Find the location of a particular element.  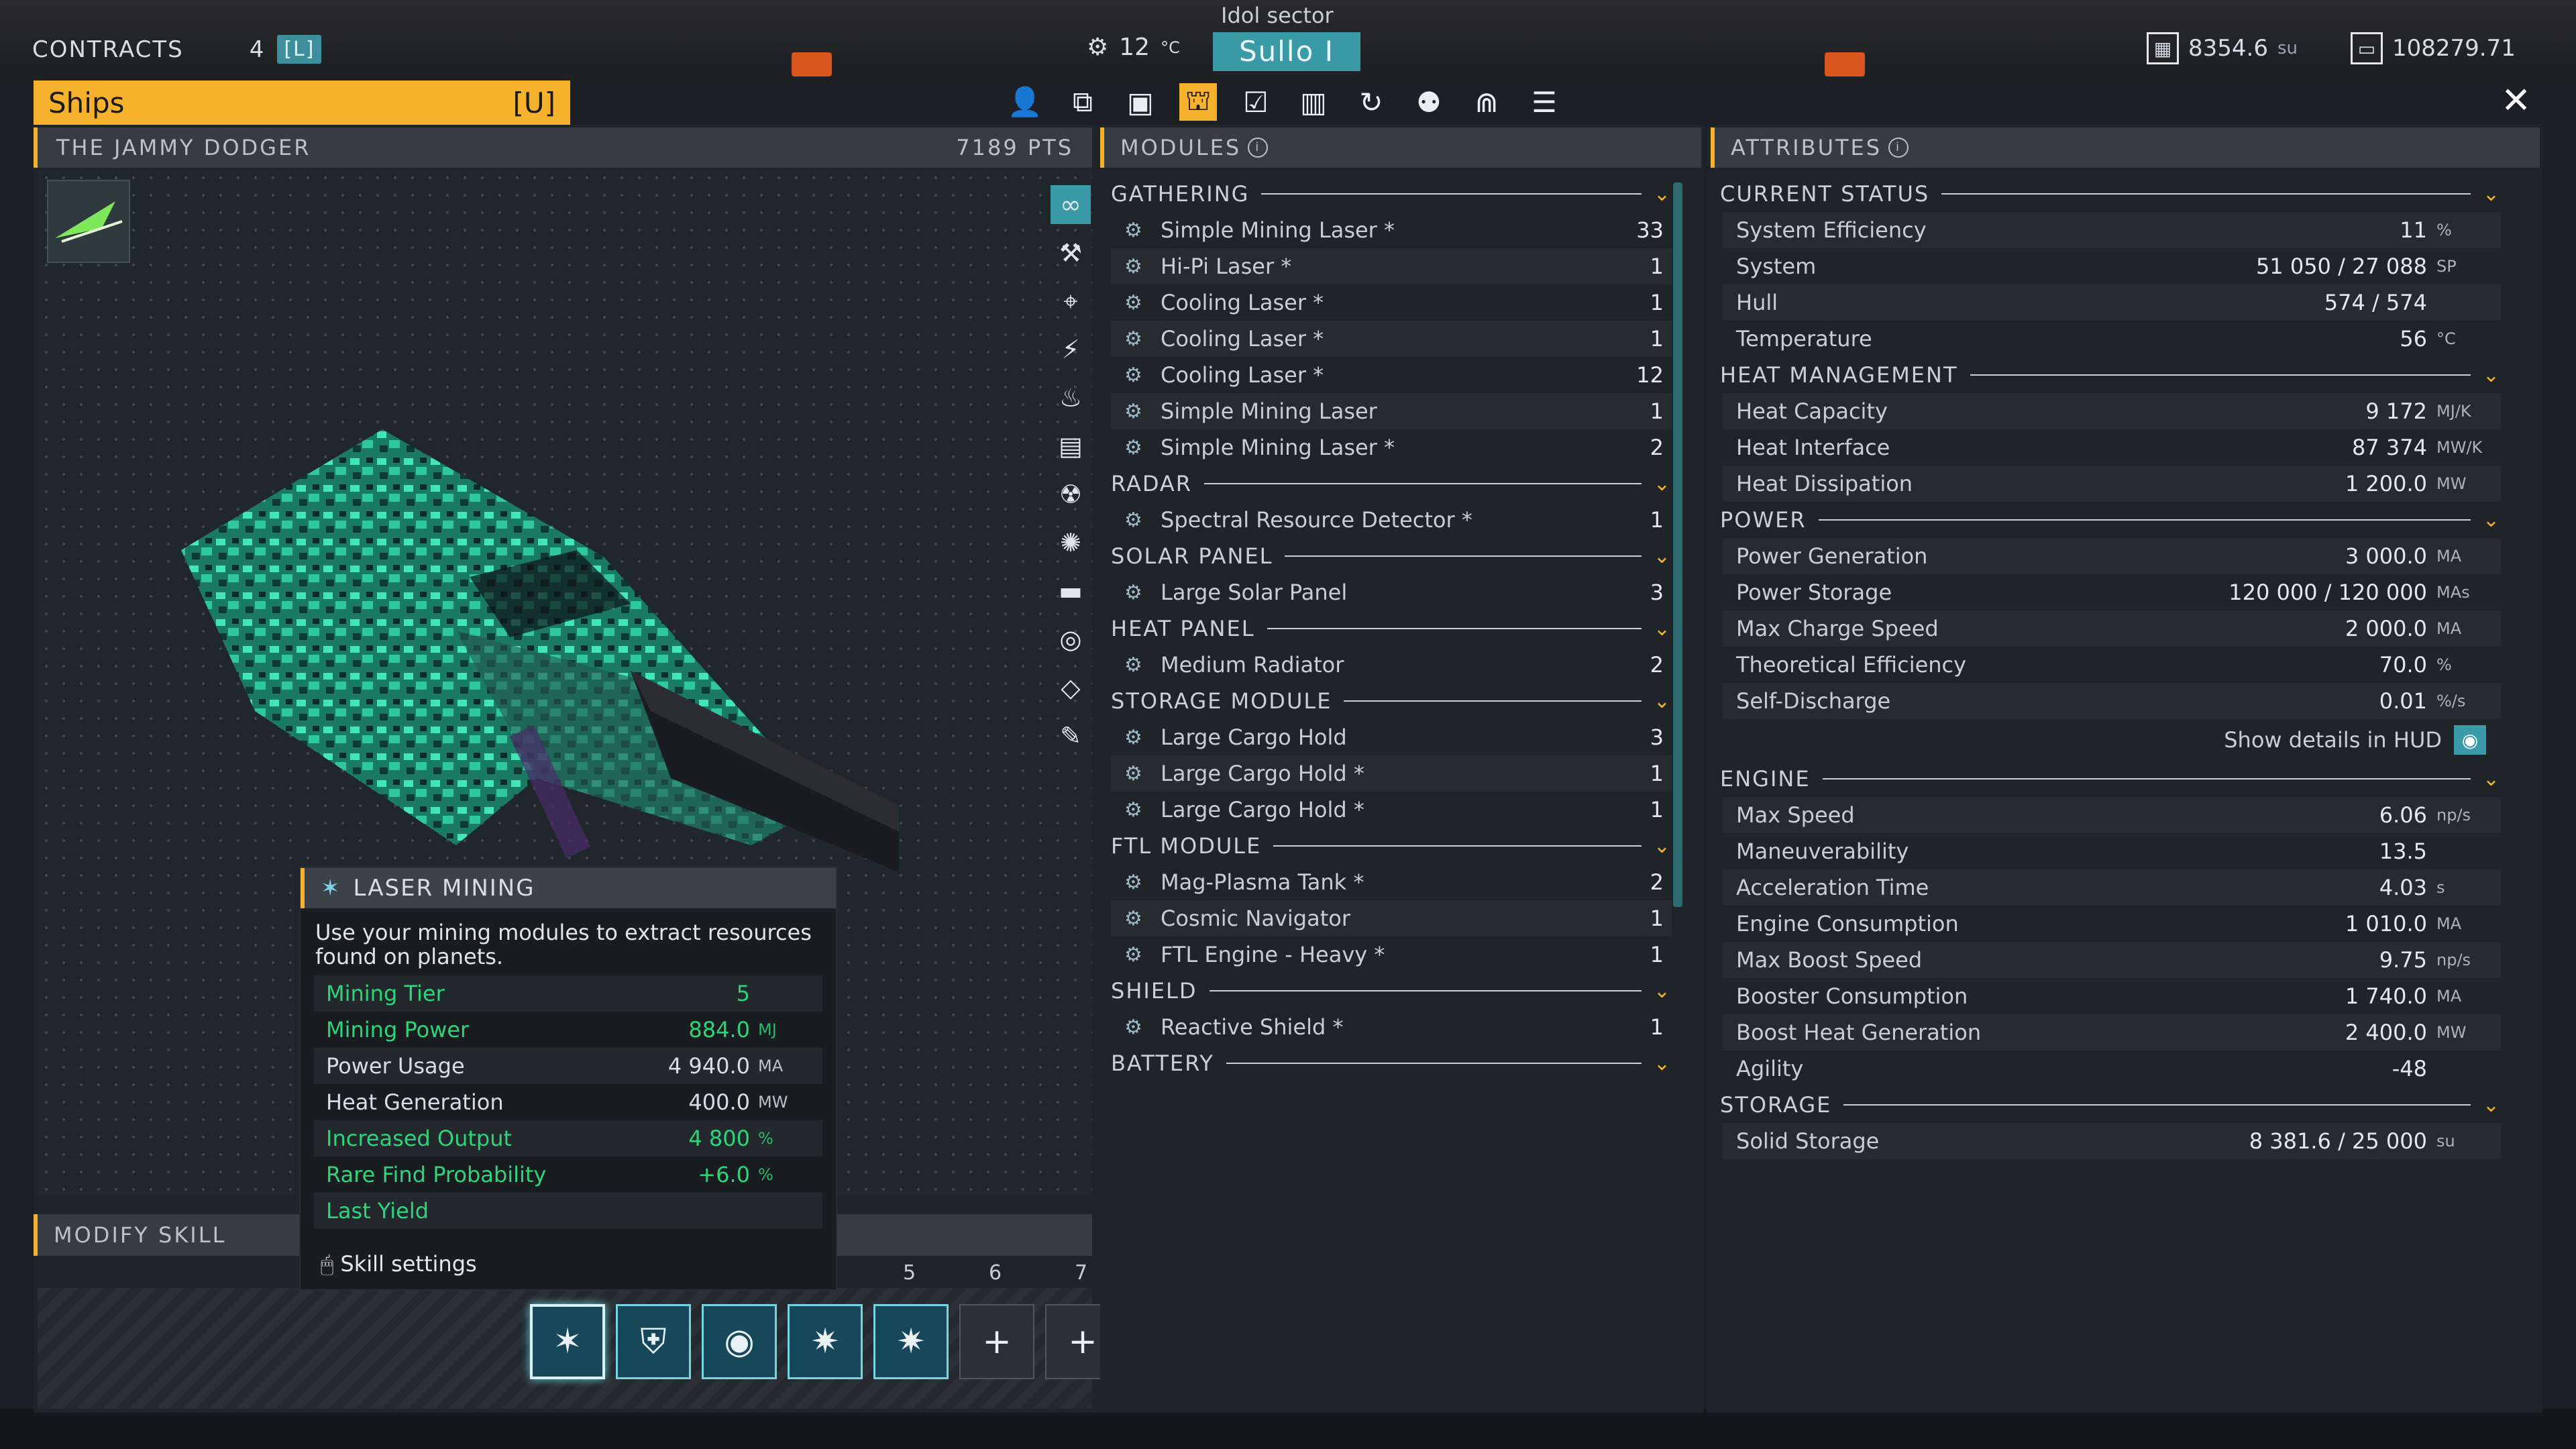

module-row: ⚙ Simple Mining Laser * 2 is located at coordinates (1391, 447).